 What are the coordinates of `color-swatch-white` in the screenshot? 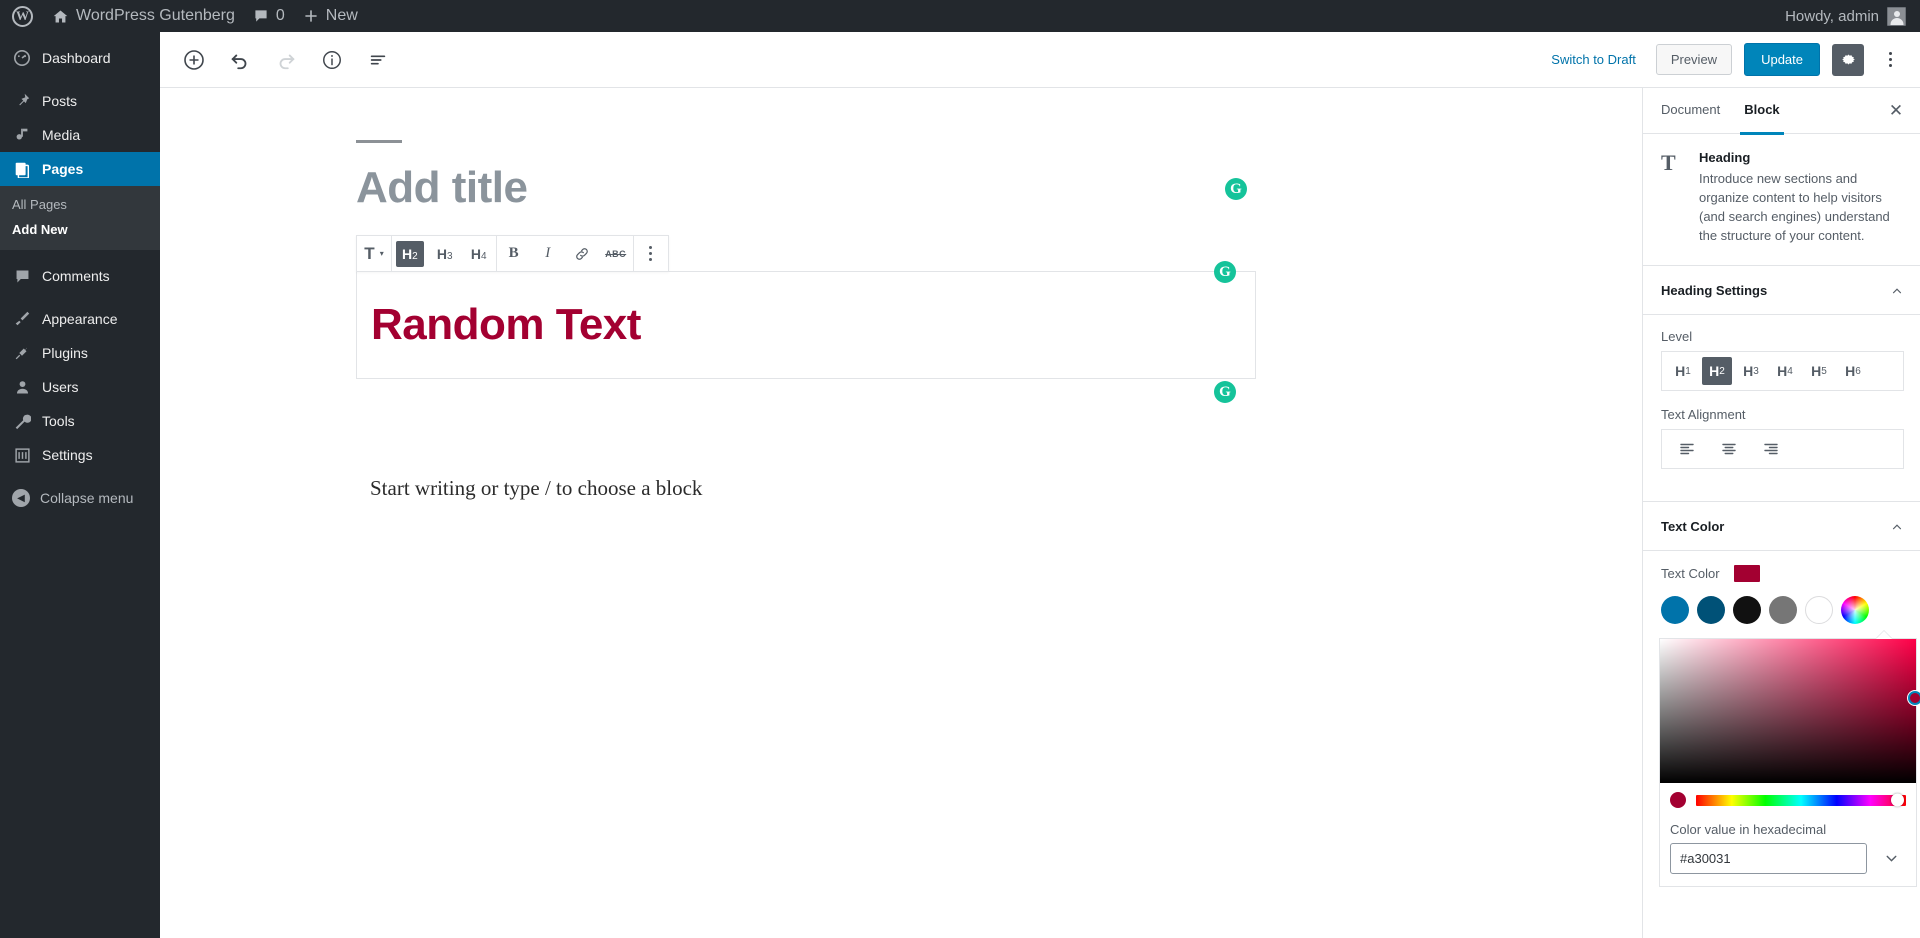 It's located at (1819, 610).